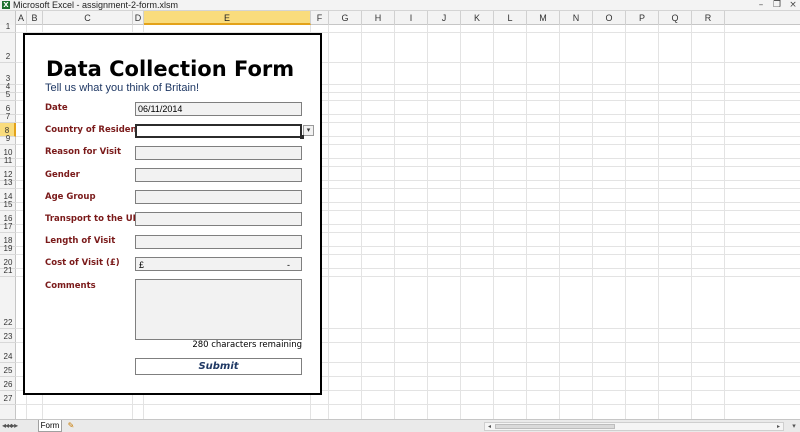  What do you see at coordinates (70, 197) in the screenshot?
I see `label-age-group: Age Group` at bounding box center [70, 197].